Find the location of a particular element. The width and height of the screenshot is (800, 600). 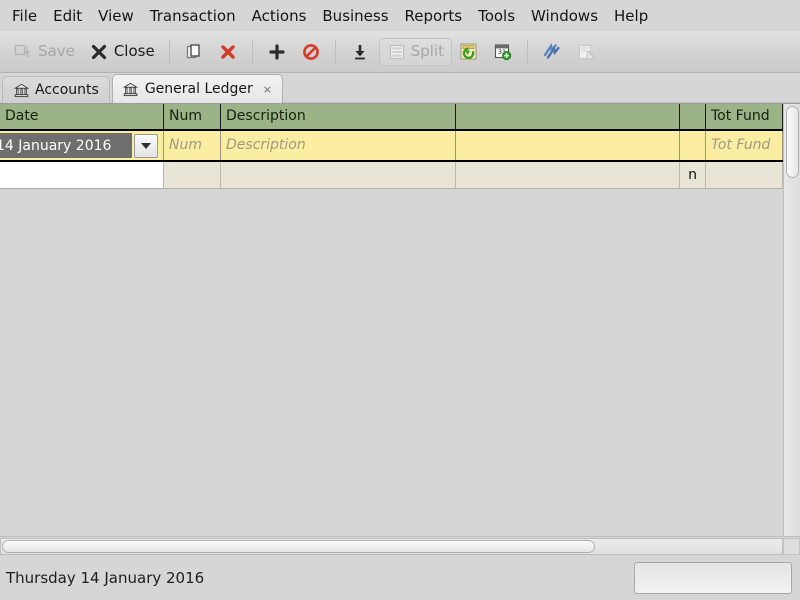

register-header-row: Date Num Description Tot Fund is located at coordinates (391, 117).